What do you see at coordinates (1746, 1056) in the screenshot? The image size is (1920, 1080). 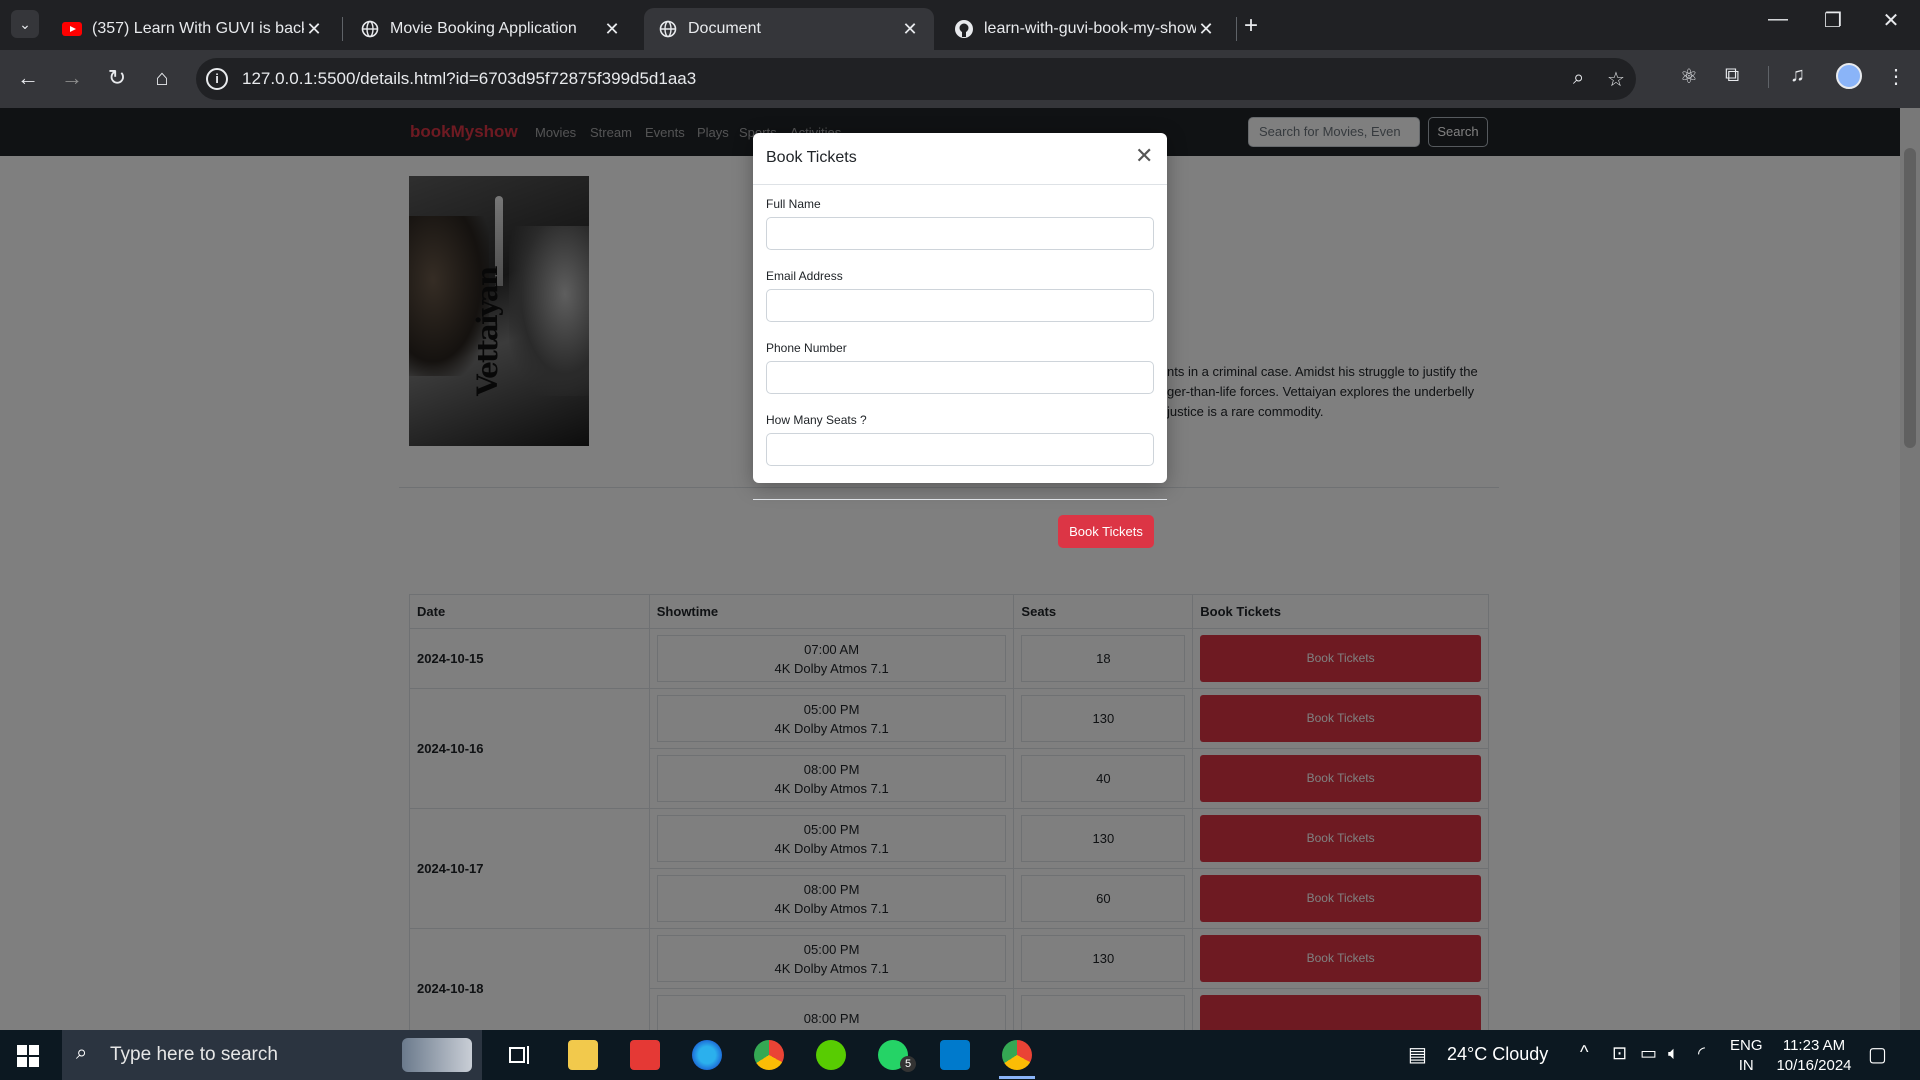 I see `language-indicator: ENG IN` at bounding box center [1746, 1056].